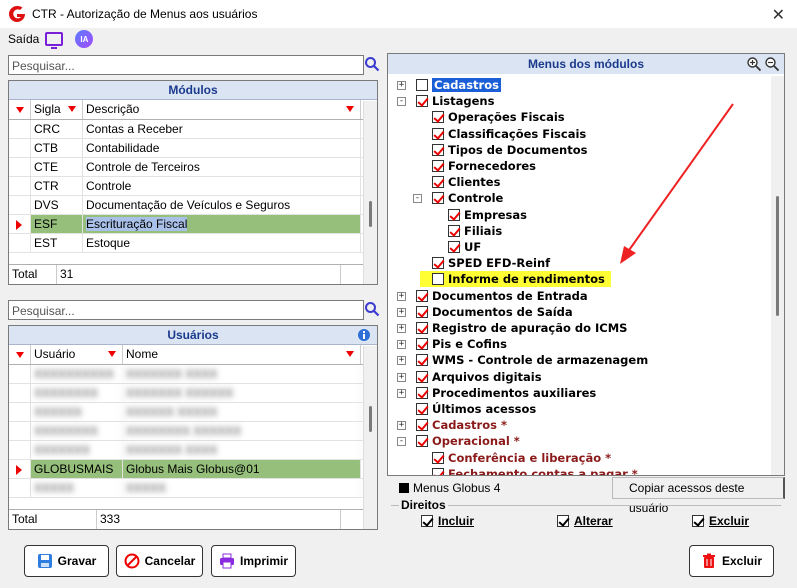 The width and height of the screenshot is (797, 588). I want to click on table-row-selected: GLOBUSMAIS Globus Mais Globus@01, so click(193, 469).